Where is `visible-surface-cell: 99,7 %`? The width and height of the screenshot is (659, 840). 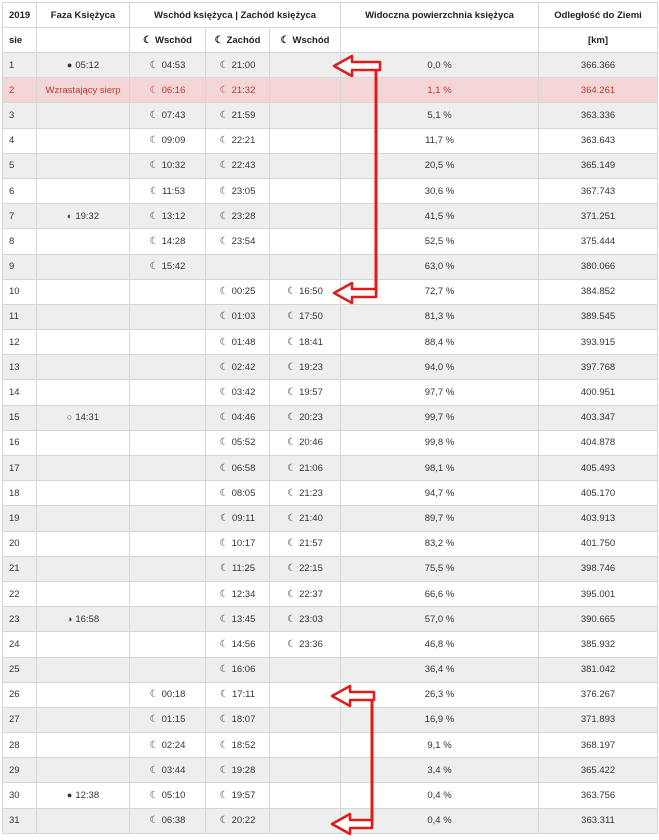
visible-surface-cell: 99,7 % is located at coordinates (439, 417).